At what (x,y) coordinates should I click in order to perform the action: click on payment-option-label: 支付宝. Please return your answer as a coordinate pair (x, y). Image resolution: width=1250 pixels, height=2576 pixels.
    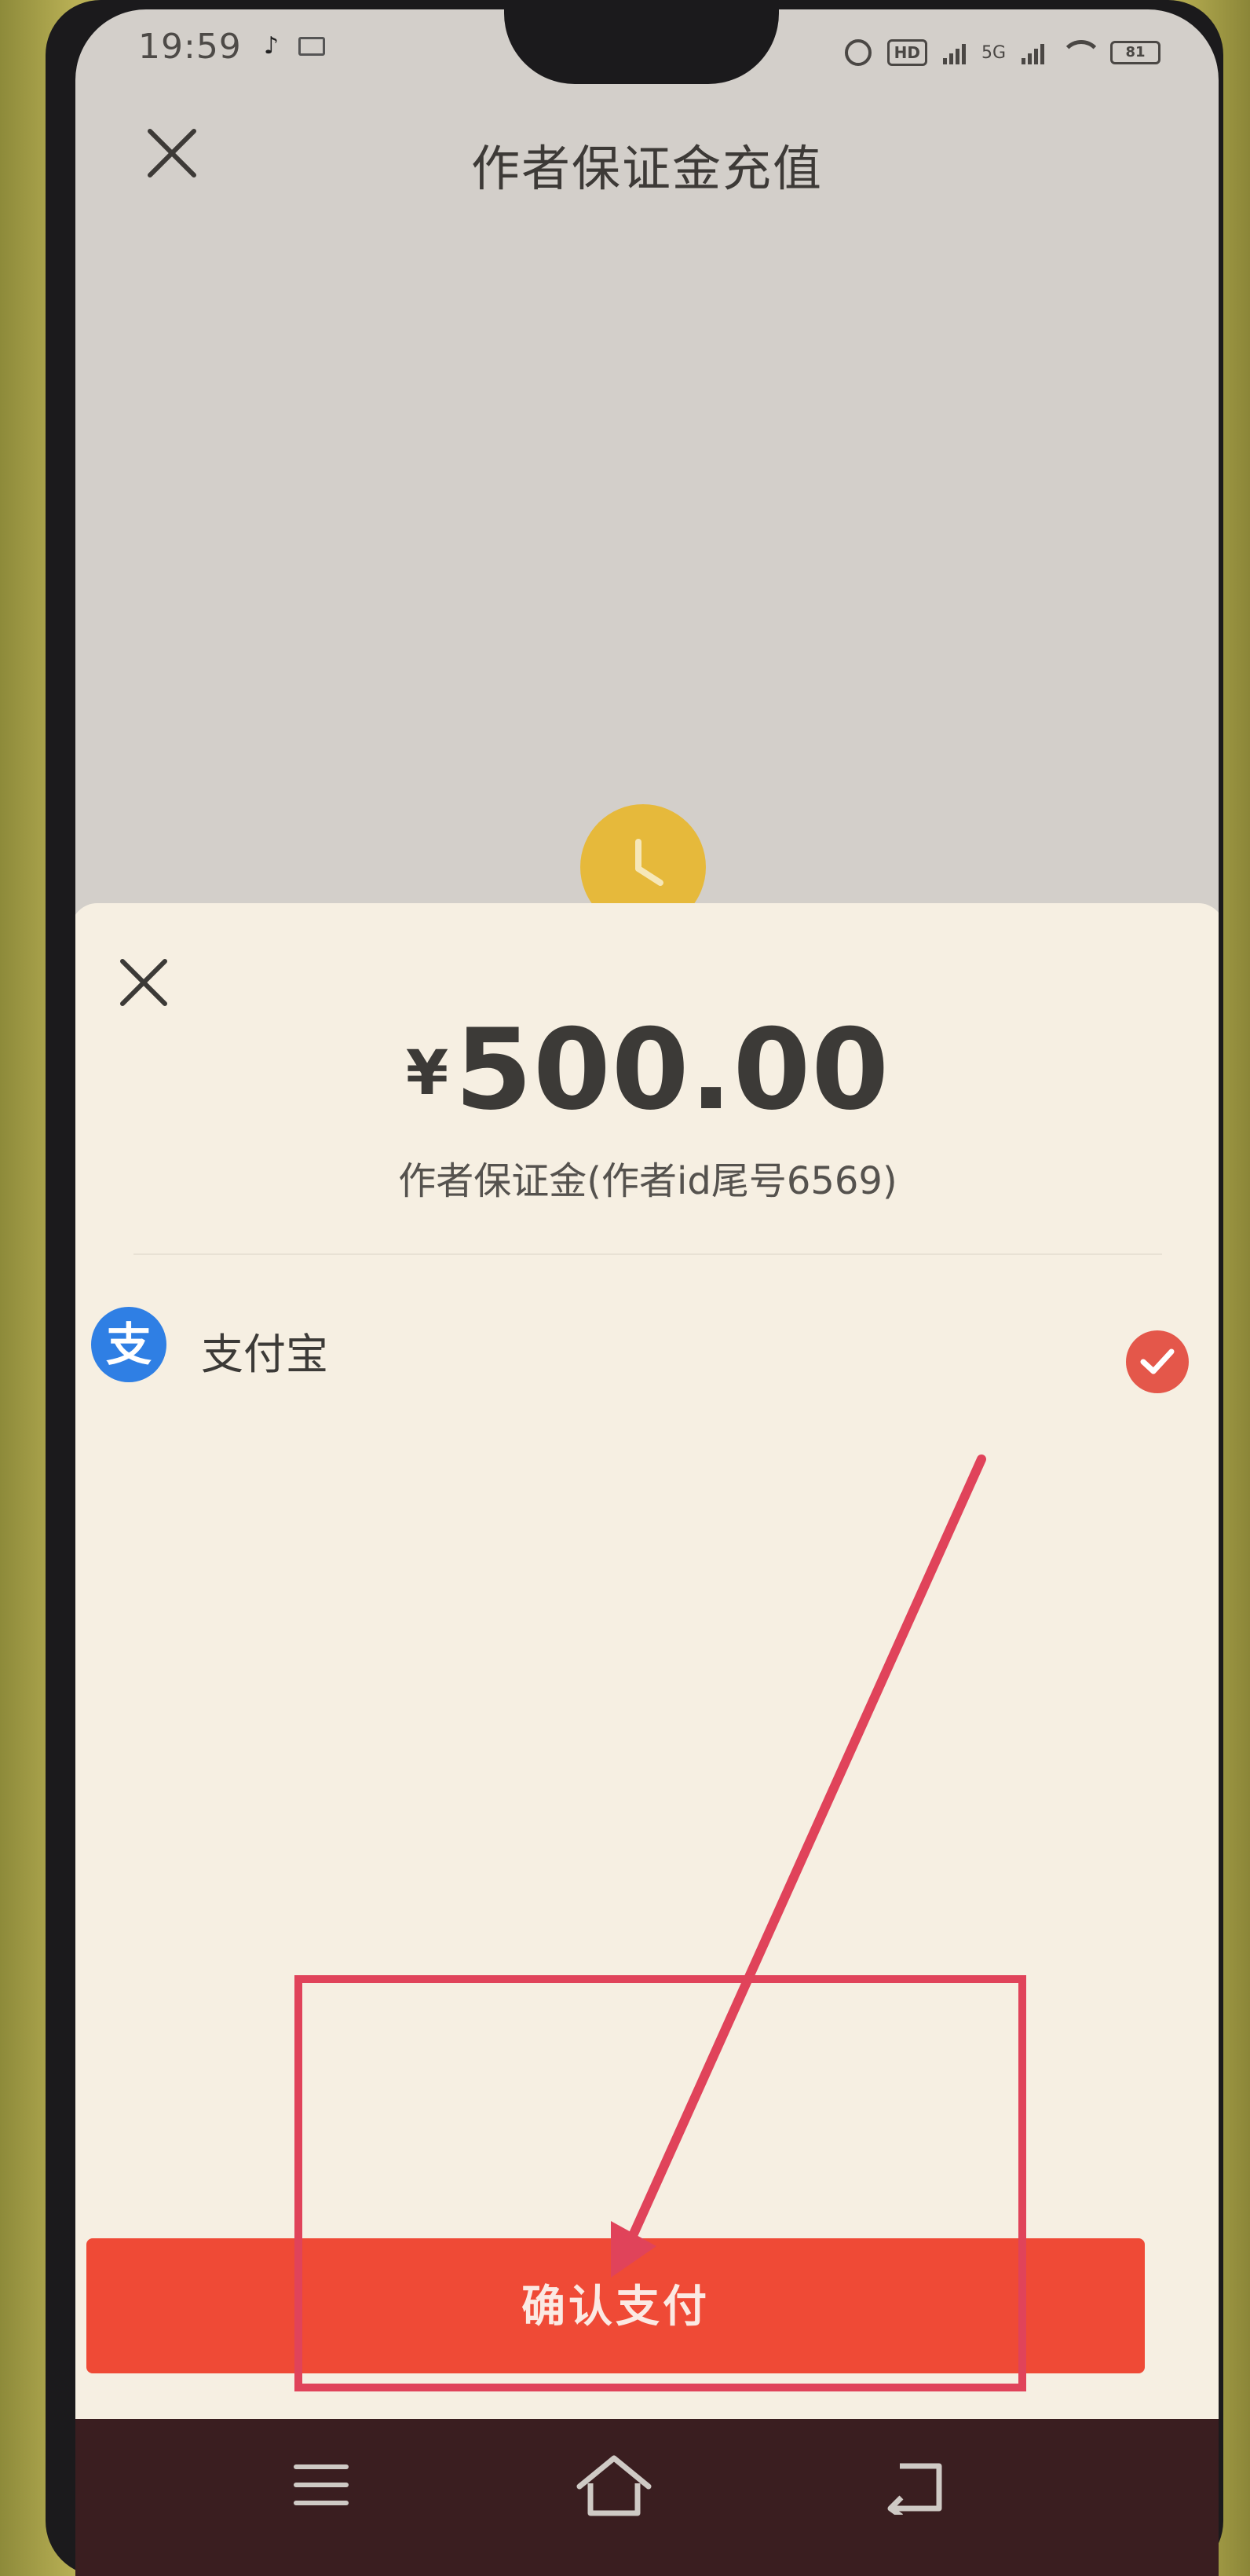
    Looking at the image, I should click on (265, 1354).